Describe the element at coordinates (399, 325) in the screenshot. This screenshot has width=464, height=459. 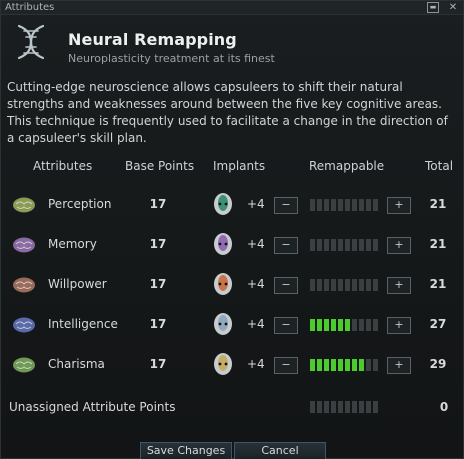
I see `increase-intelligence-button: +` at that location.